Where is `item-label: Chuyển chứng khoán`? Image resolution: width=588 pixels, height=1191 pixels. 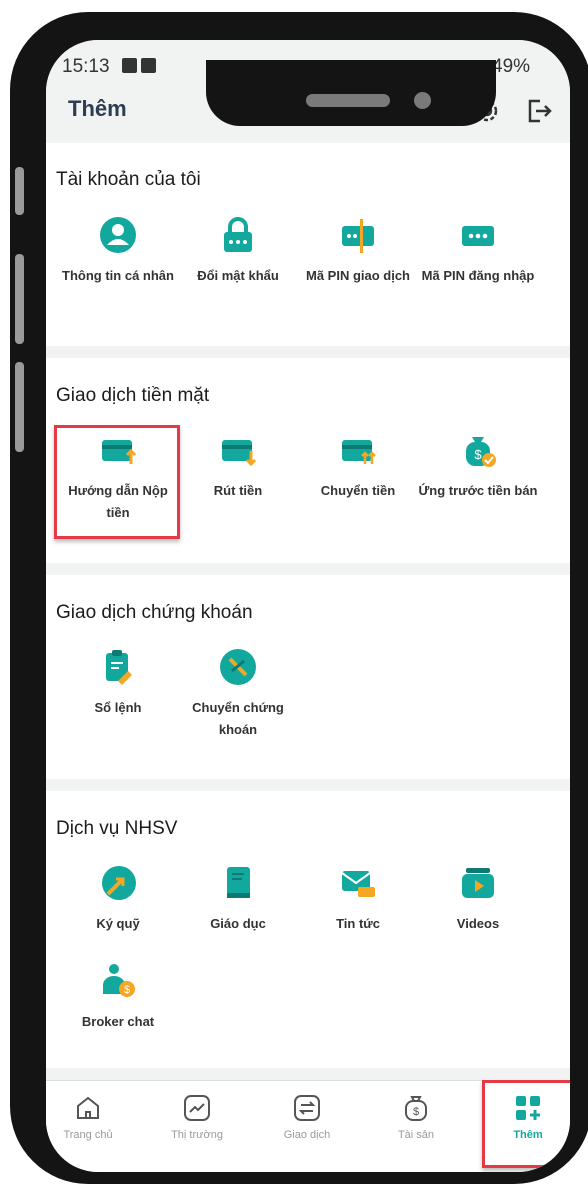 item-label: Chuyển chứng khoán is located at coordinates (238, 718).